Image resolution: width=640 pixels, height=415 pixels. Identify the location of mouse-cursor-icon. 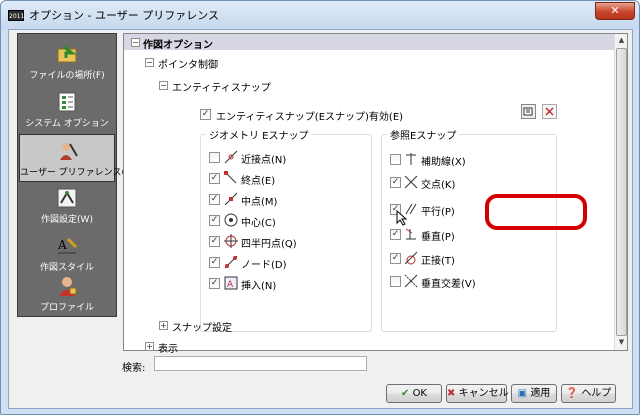
(402, 217).